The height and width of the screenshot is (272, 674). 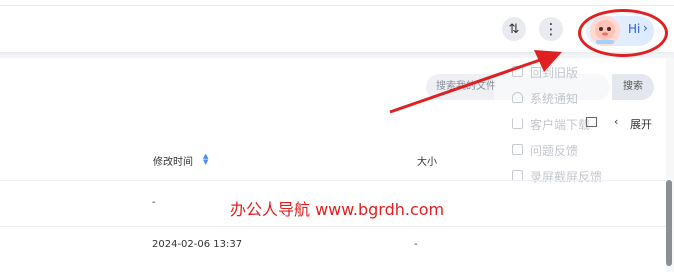 What do you see at coordinates (560, 124) in the screenshot?
I see `menu-item-client-download: 客户端下载` at bounding box center [560, 124].